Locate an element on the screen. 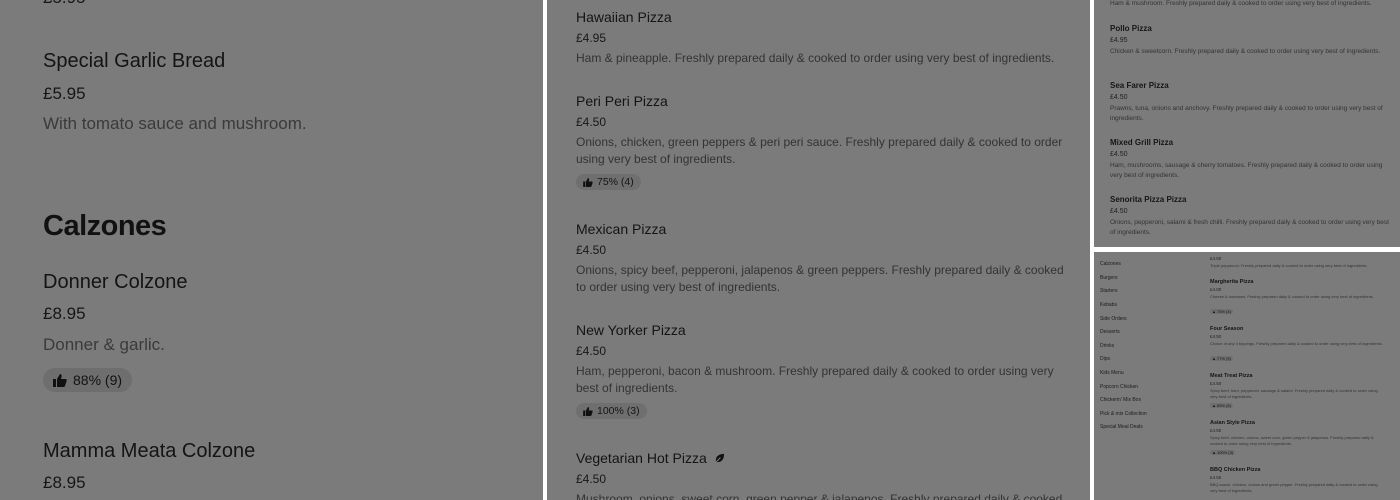  item-name: Sea Farer Pizza is located at coordinates (1139, 85).